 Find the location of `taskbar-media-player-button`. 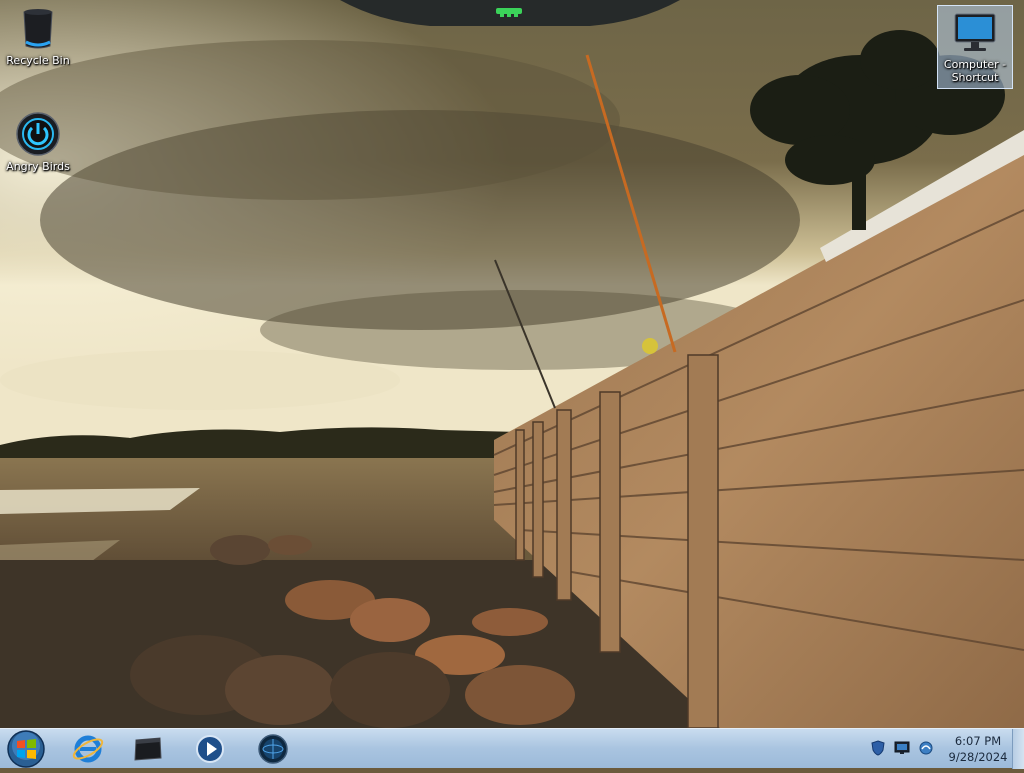

taskbar-media-player-button is located at coordinates (210, 749).